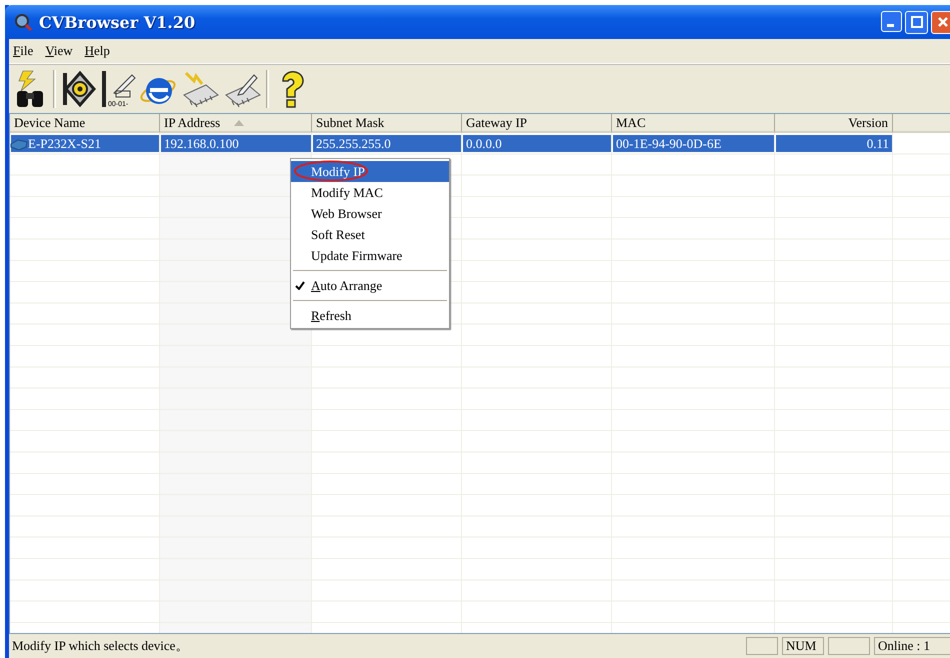 Image resolution: width=950 pixels, height=658 pixels. What do you see at coordinates (387, 123) in the screenshot?
I see `column-header: Subnet Mask` at bounding box center [387, 123].